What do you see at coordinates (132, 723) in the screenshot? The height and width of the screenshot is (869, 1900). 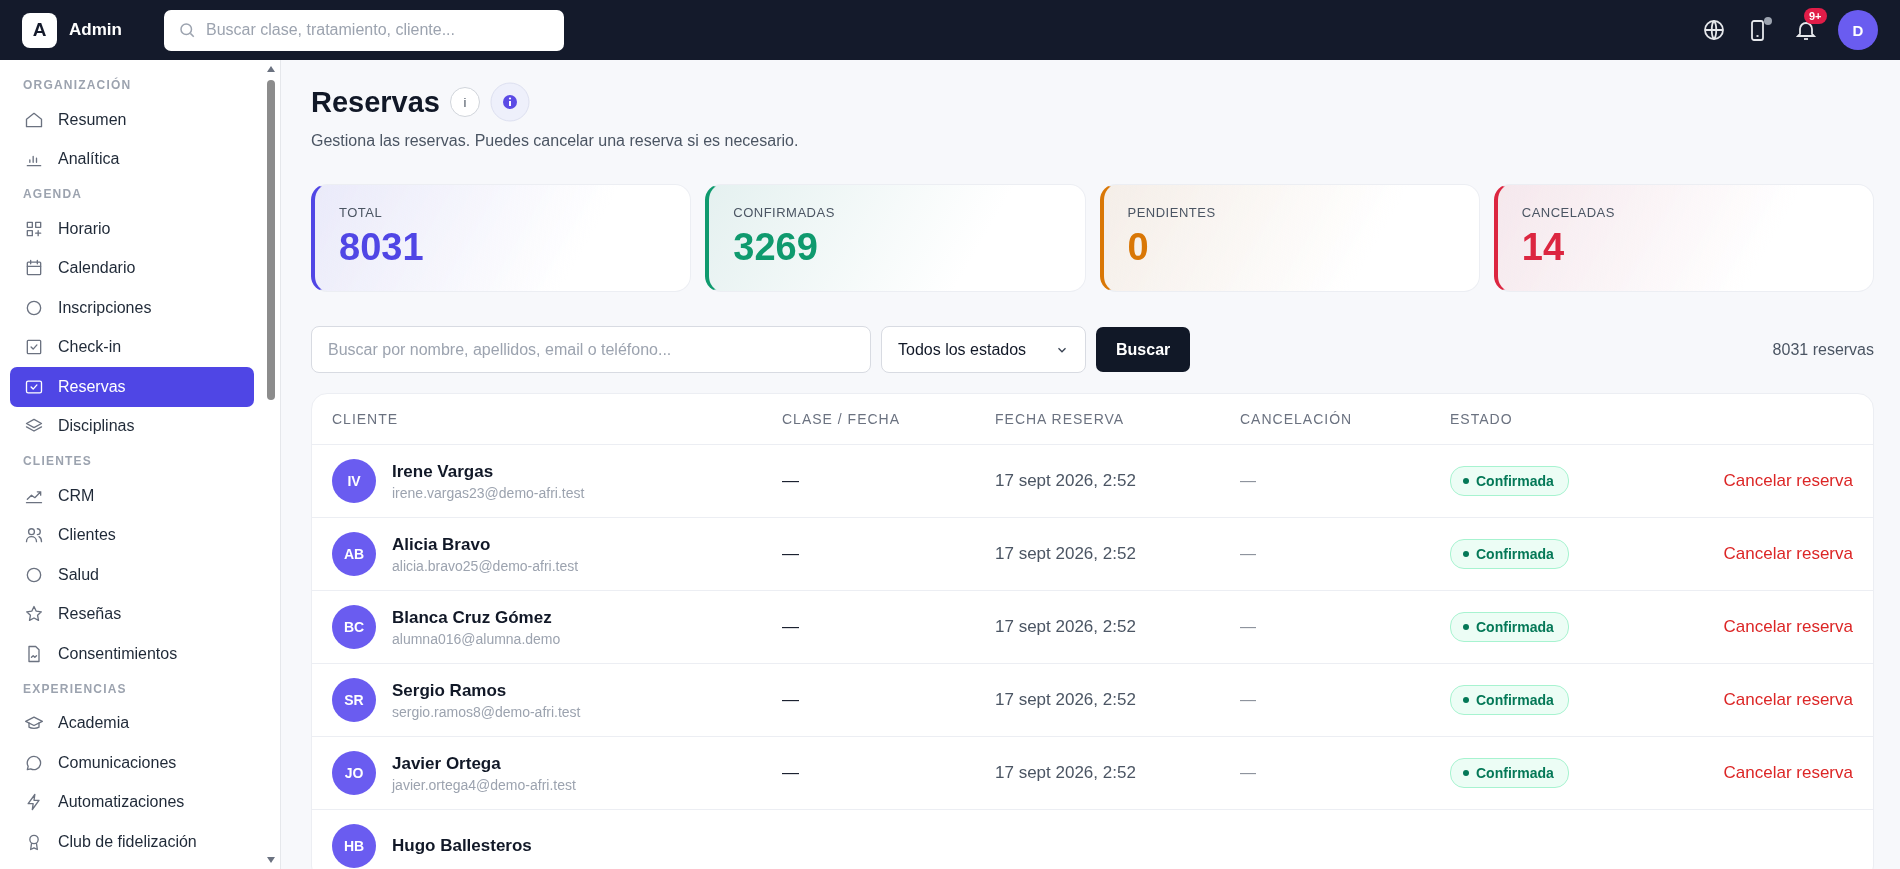 I see `sidebar-item: Academia` at bounding box center [132, 723].